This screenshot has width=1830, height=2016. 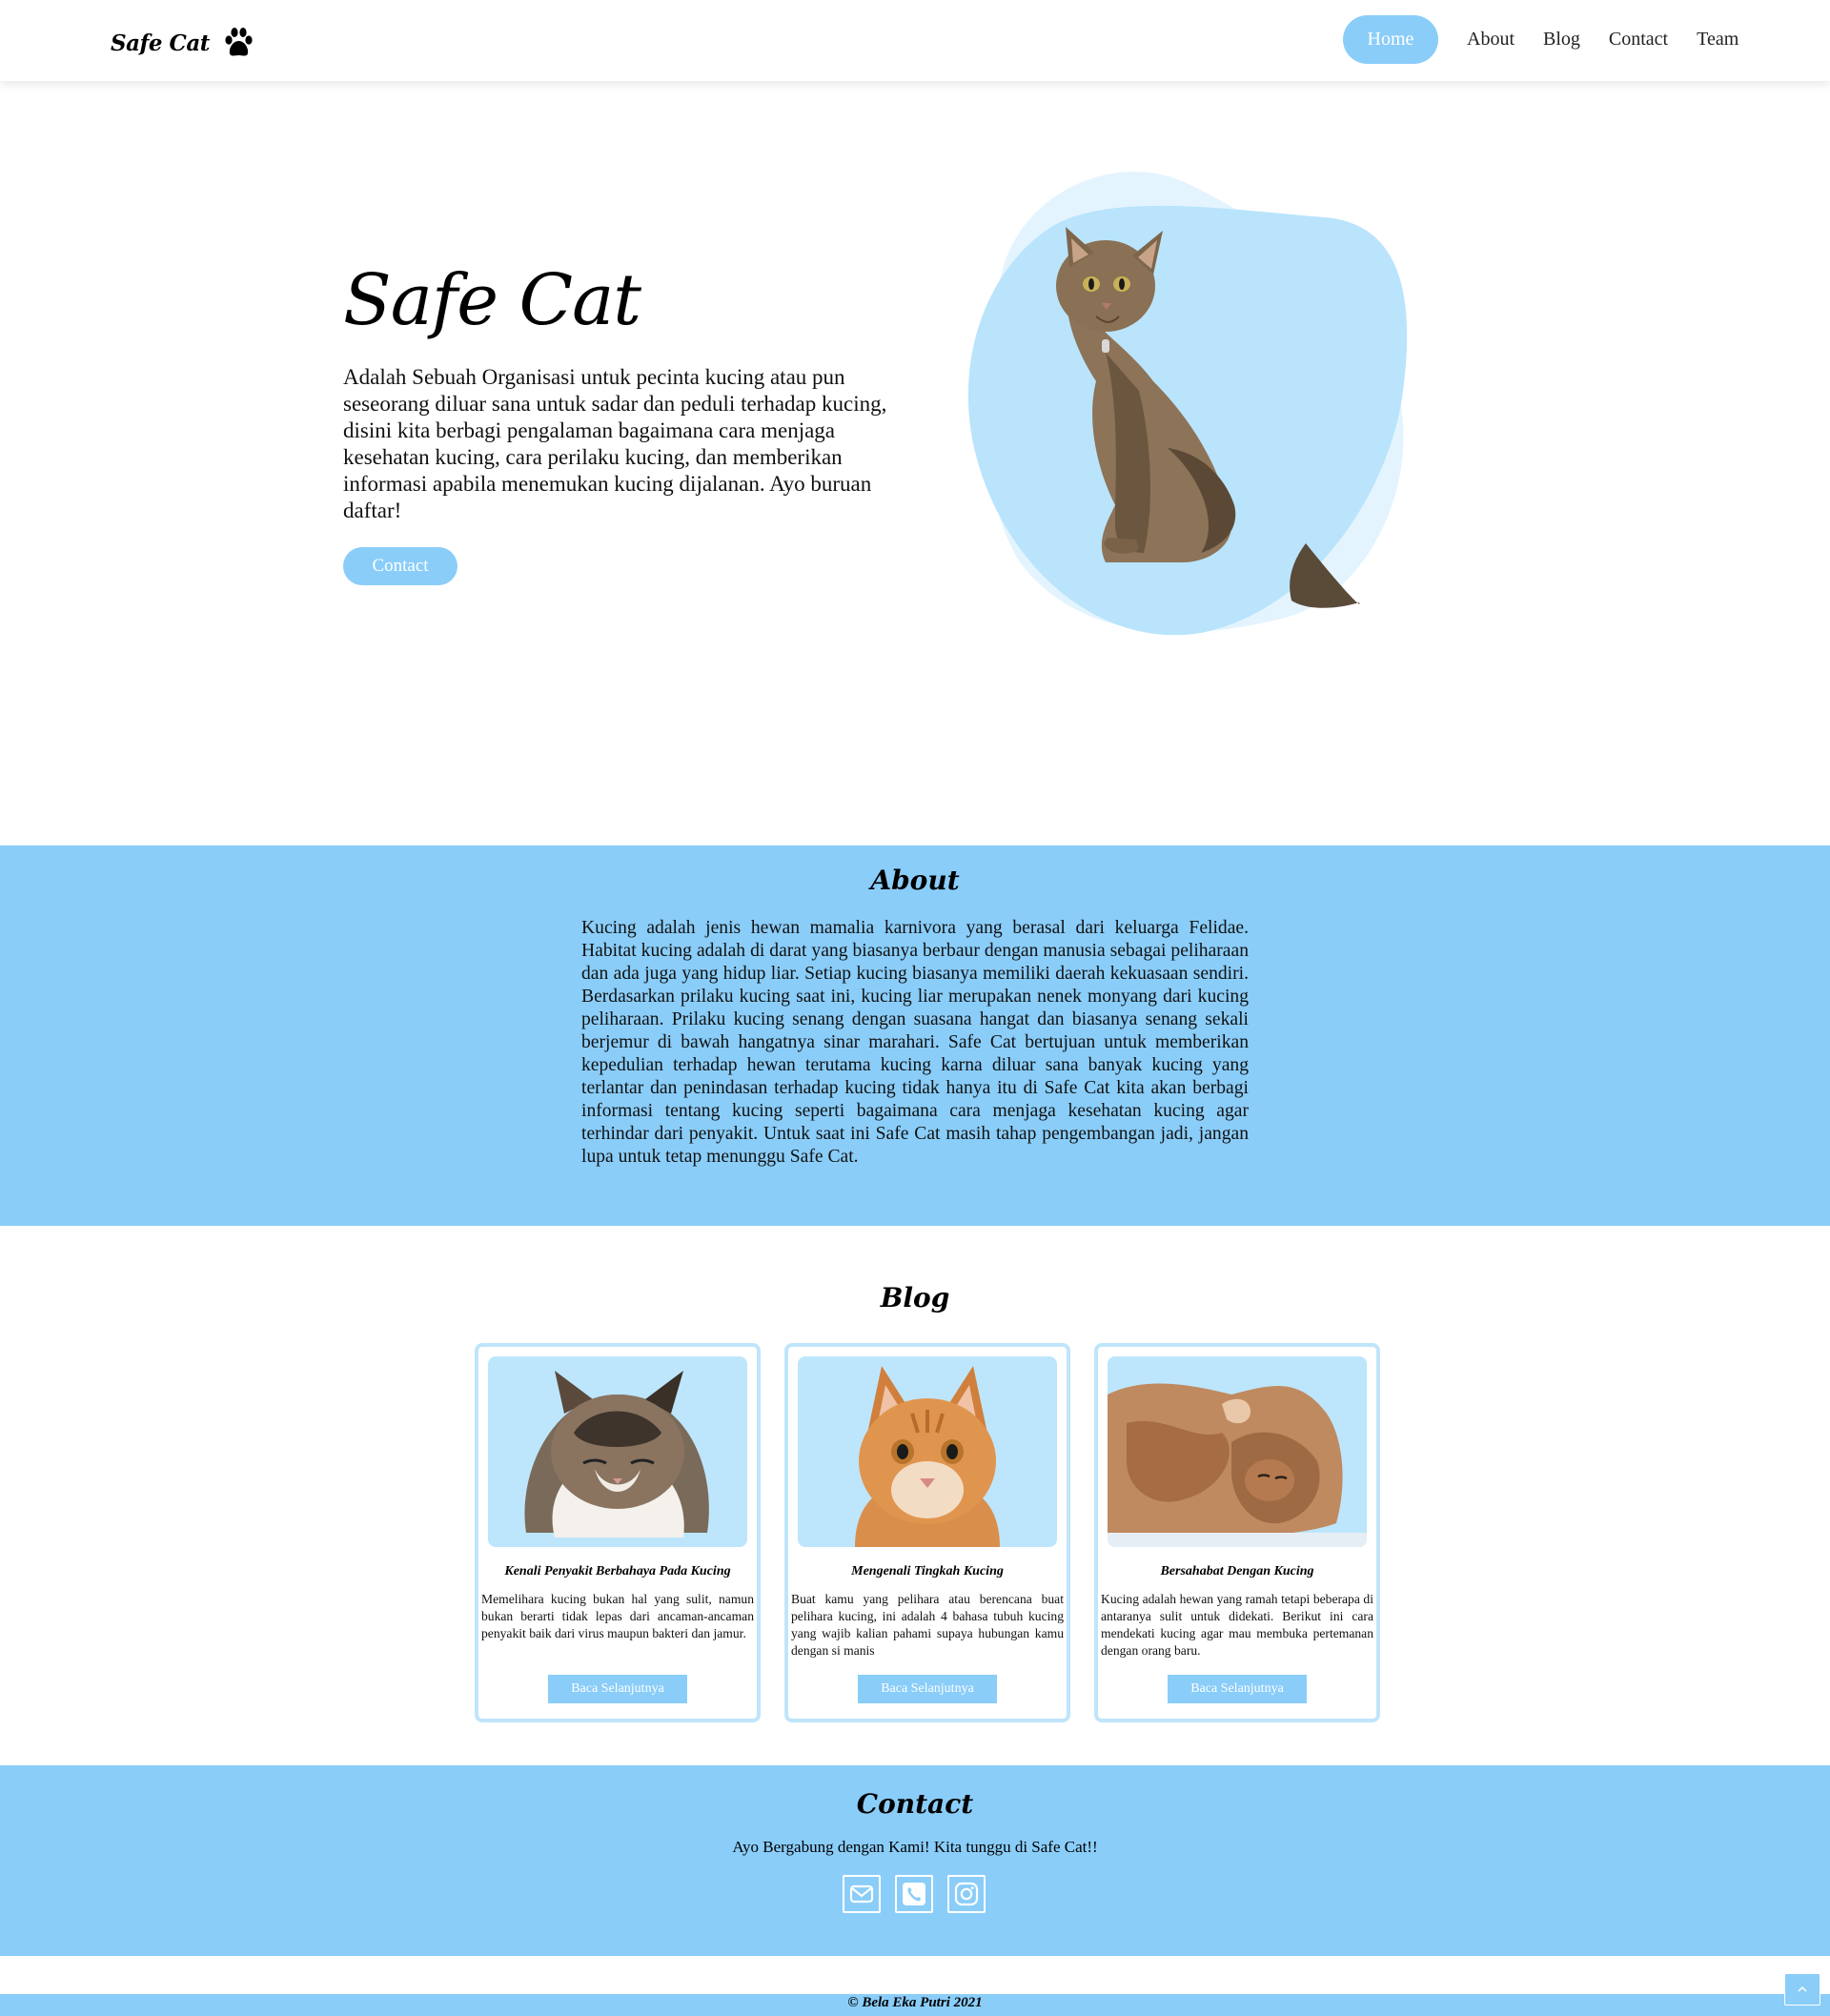 I want to click on brand-name: Safe Cat, so click(x=160, y=43).